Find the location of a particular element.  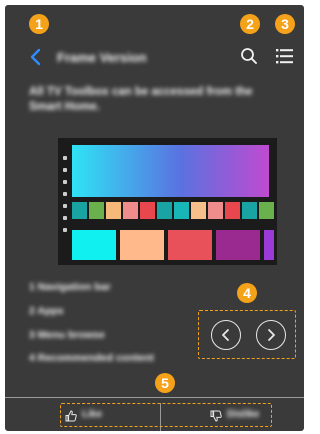

app-row is located at coordinates (174, 210).